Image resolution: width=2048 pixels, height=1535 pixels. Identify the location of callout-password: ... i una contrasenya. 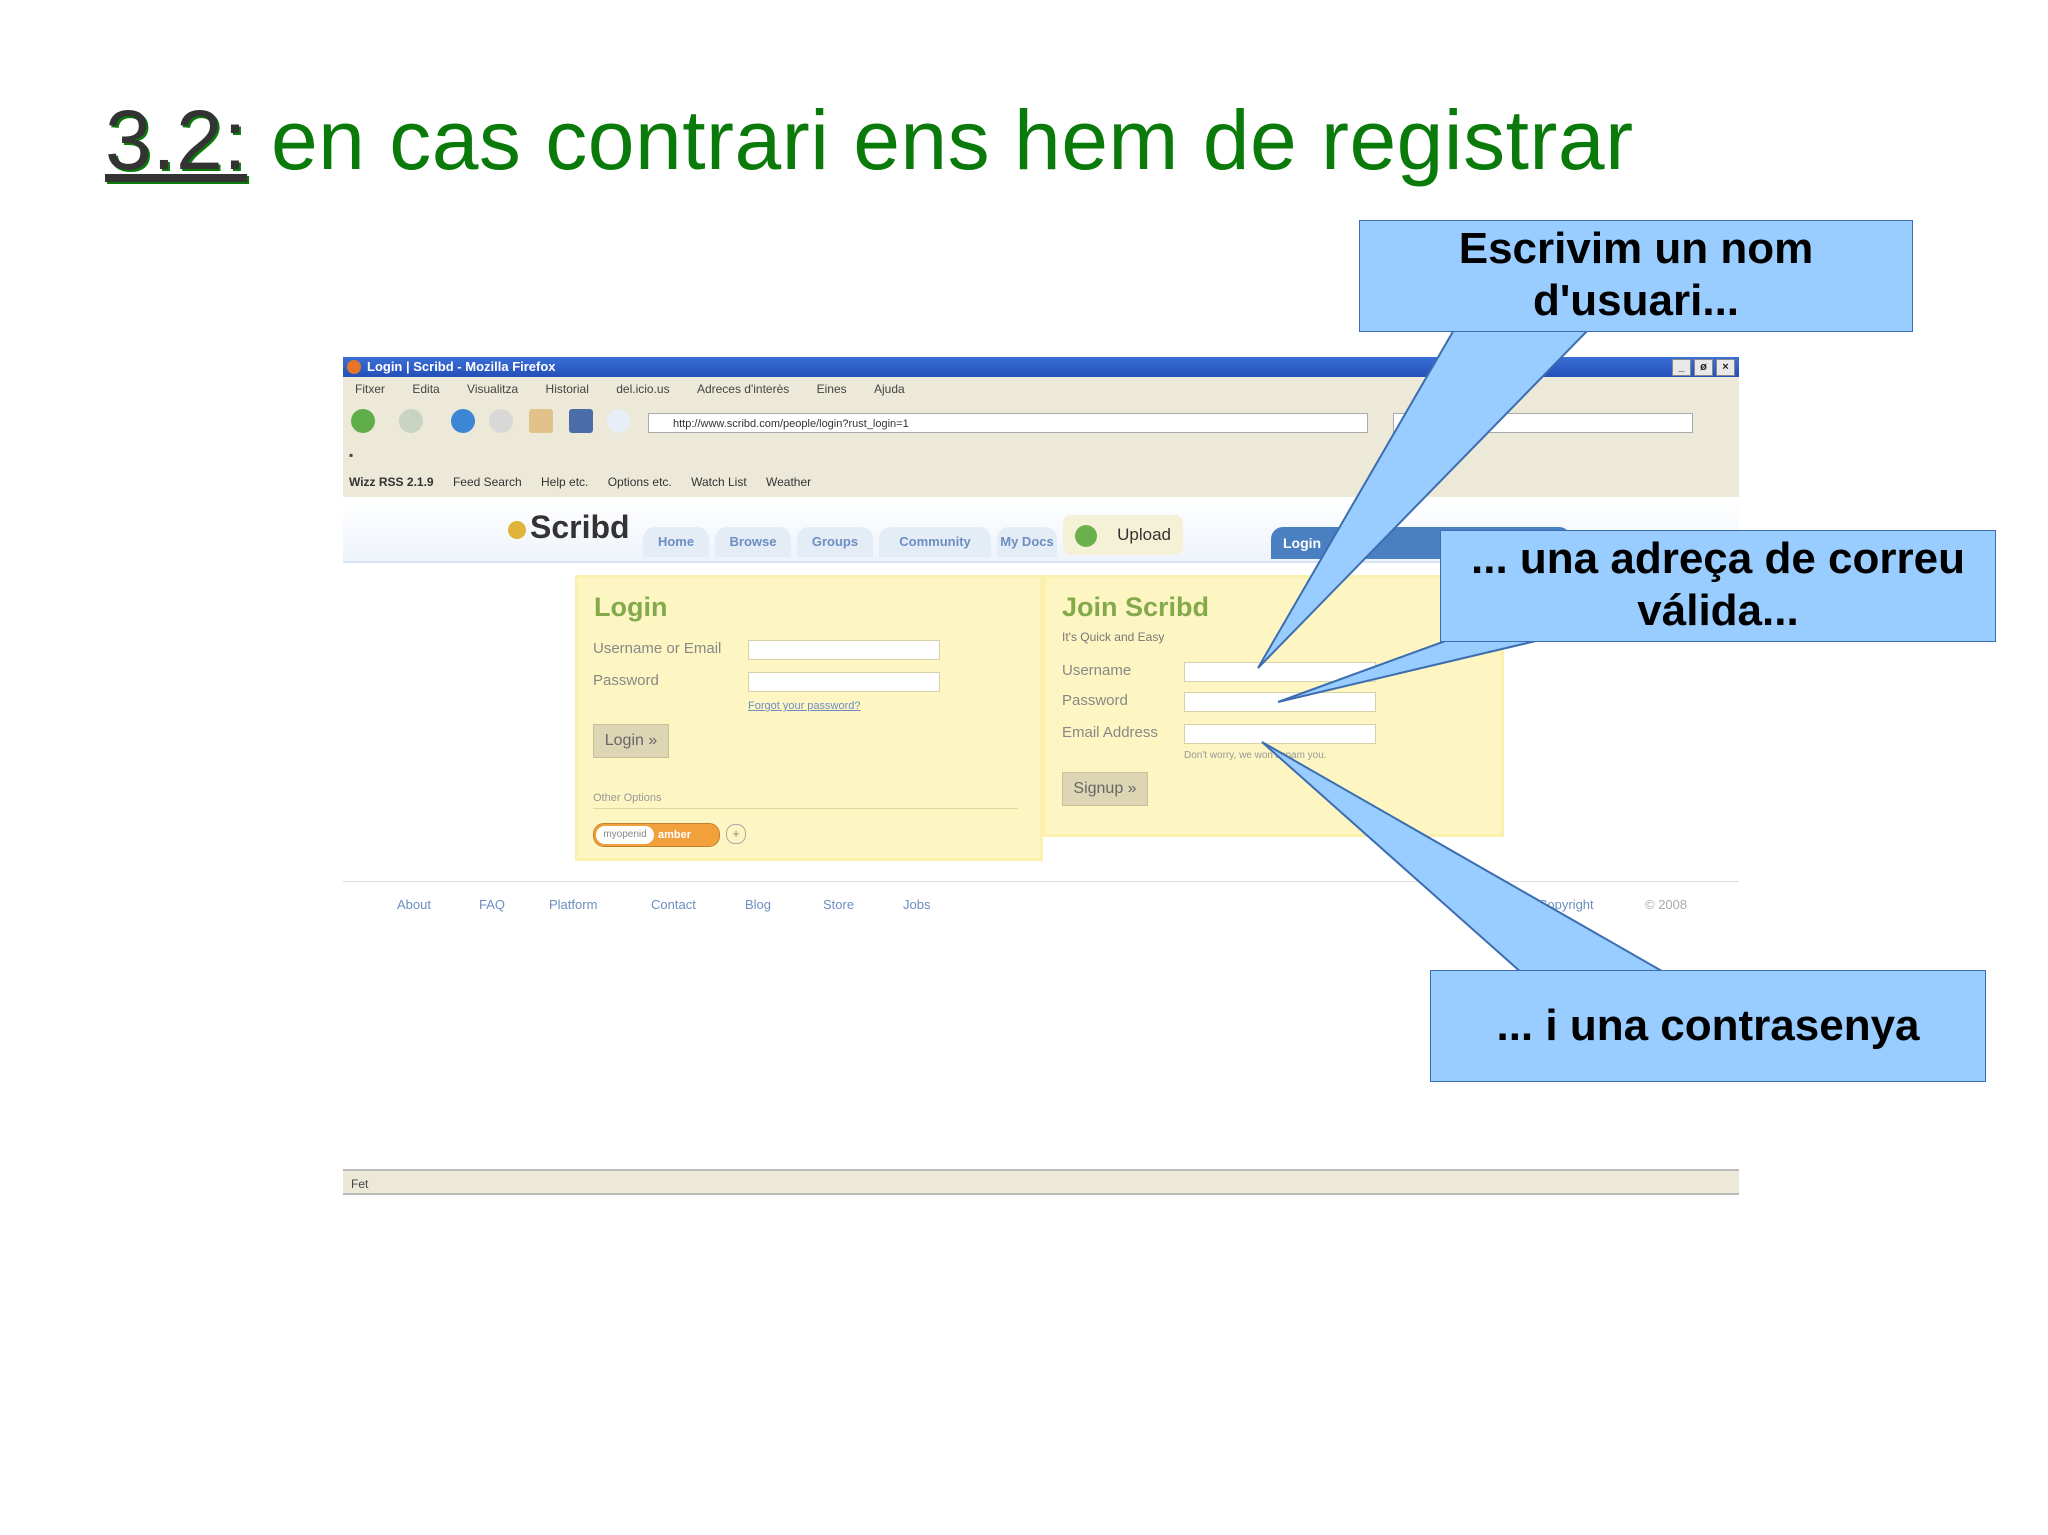
(1708, 1026).